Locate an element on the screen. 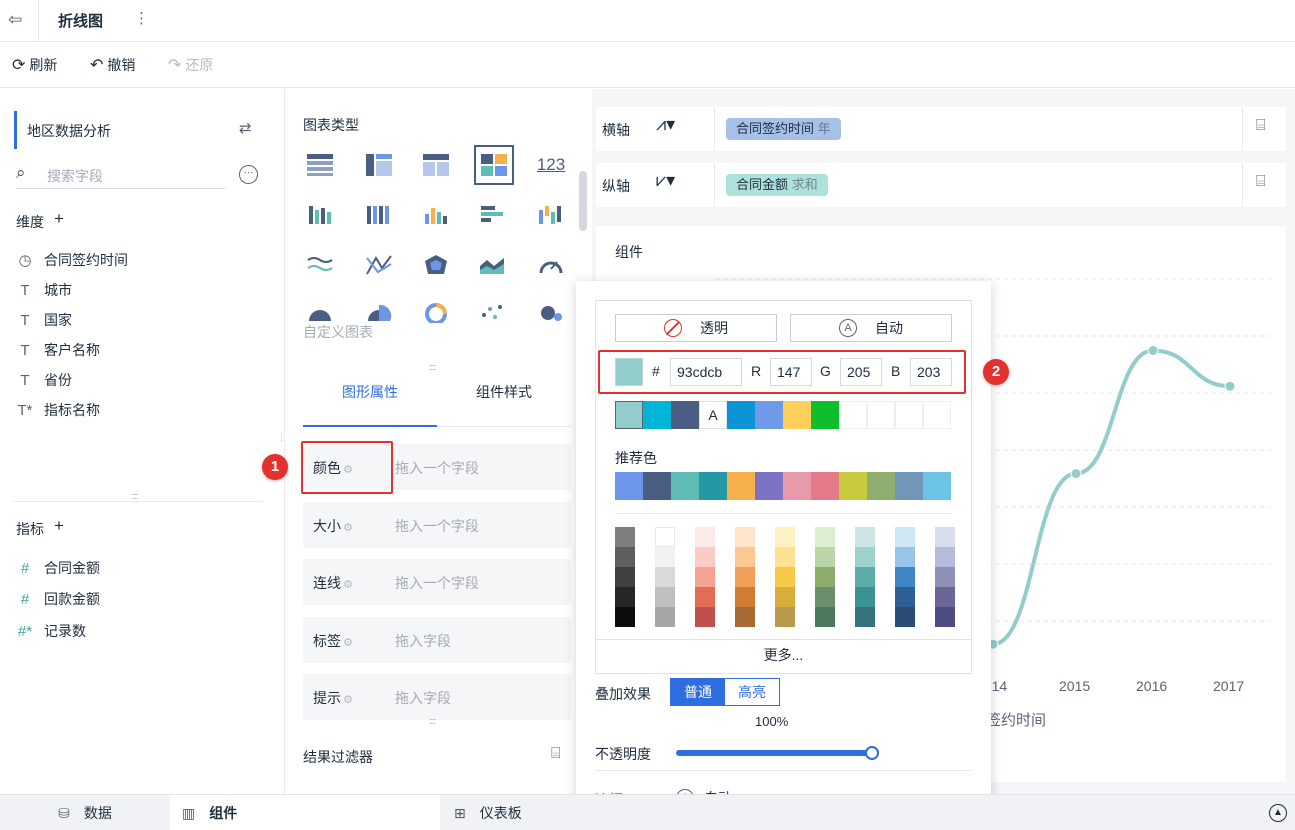 The width and height of the screenshot is (1295, 830). transparent-button: 透明 is located at coordinates (696, 328).